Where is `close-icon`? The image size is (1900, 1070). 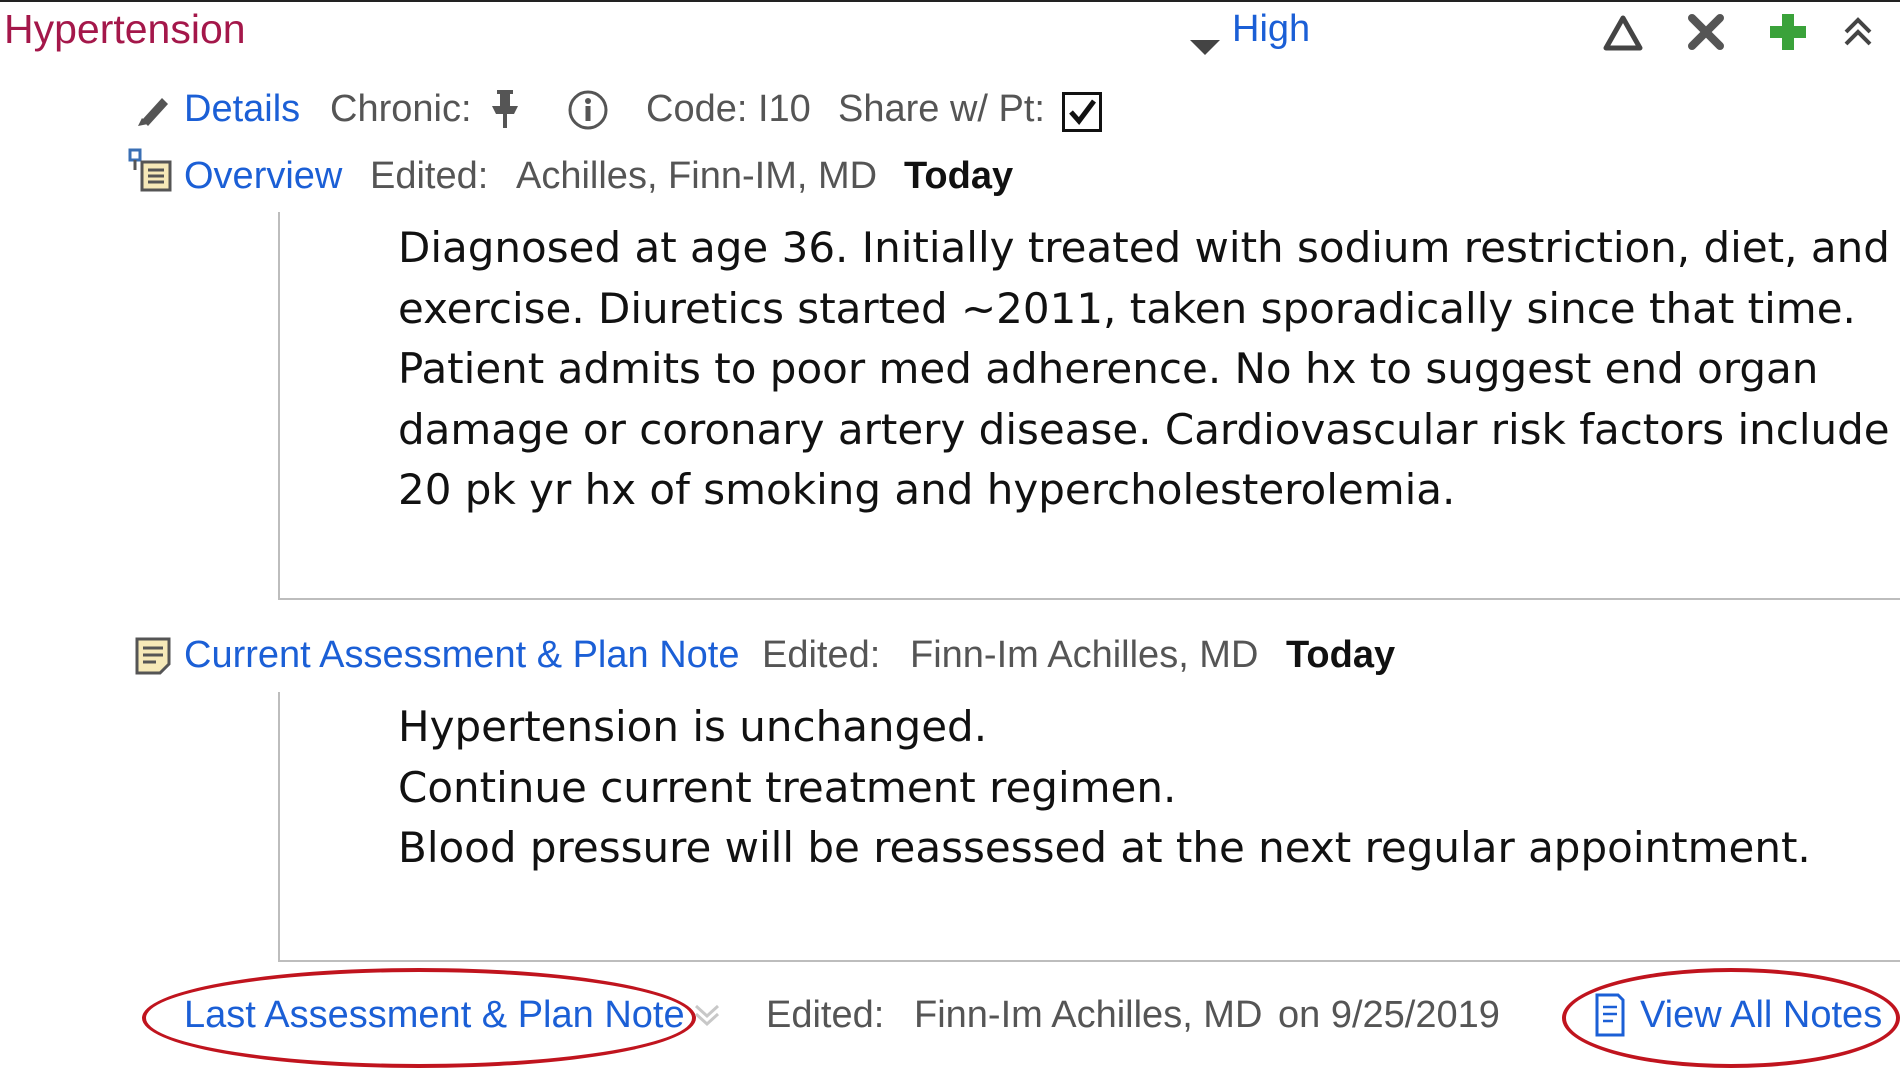 close-icon is located at coordinates (1706, 32).